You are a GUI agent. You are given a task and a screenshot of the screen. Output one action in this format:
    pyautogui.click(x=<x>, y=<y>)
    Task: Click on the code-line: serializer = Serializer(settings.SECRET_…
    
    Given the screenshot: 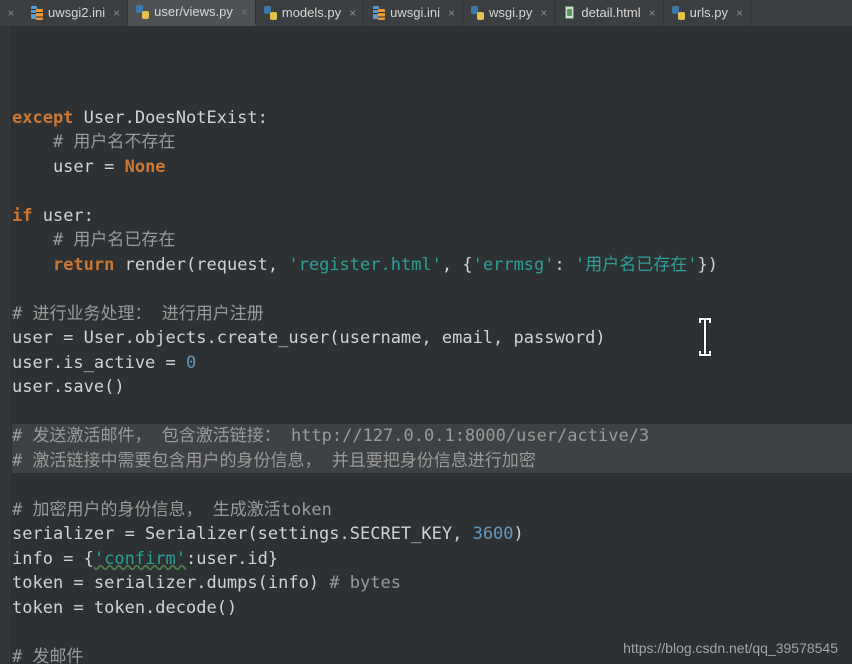 What is the action you would take?
    pyautogui.click(x=432, y=534)
    